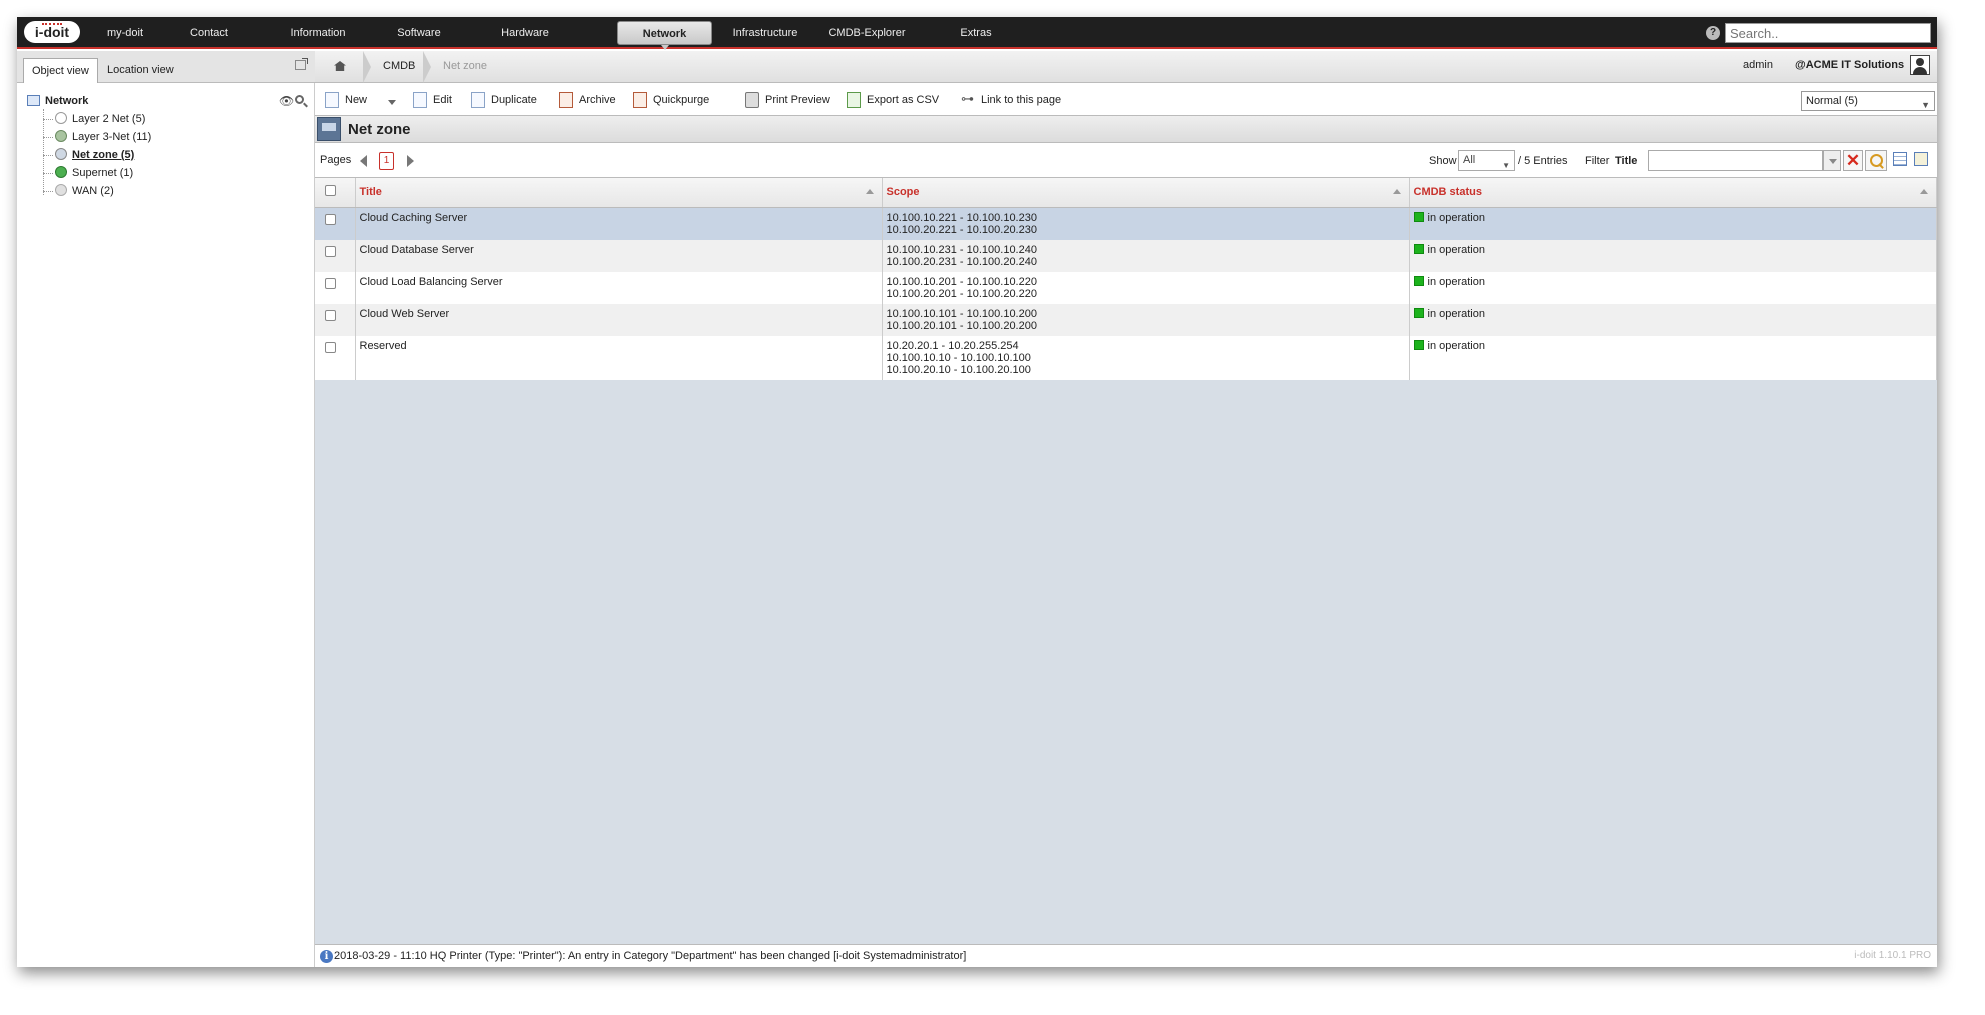 The height and width of the screenshot is (1015, 1985). What do you see at coordinates (399, 66) in the screenshot?
I see `breadcrumb-cmdb: CMDB` at bounding box center [399, 66].